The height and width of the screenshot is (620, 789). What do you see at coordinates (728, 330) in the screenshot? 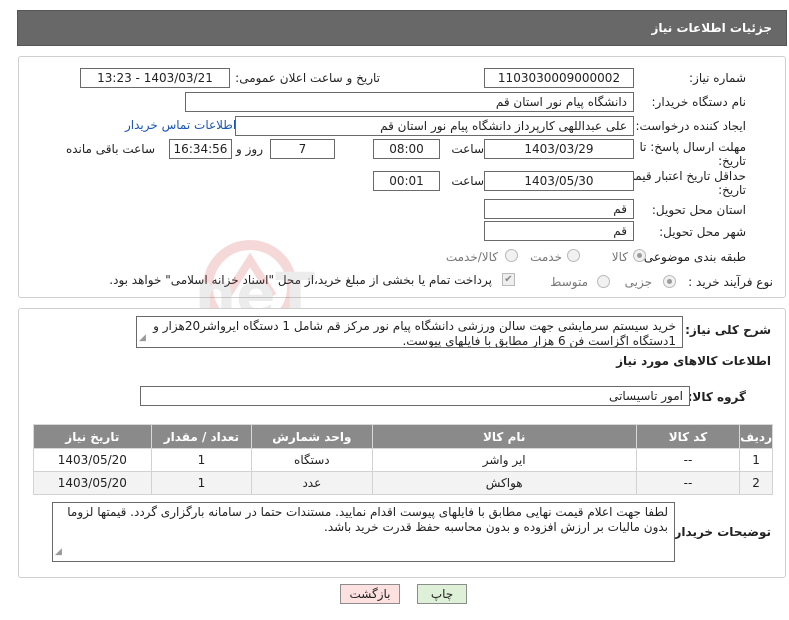
I see `description-label: شرح کلی نیاز:` at bounding box center [728, 330].